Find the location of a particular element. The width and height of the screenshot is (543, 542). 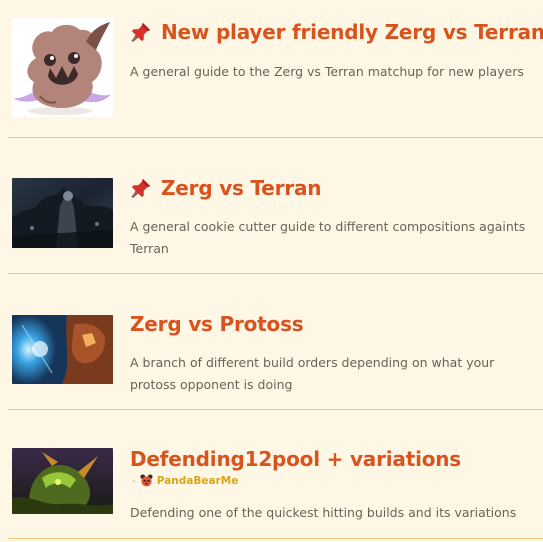

guide-author: - PandaBearMe is located at coordinates (185, 480).